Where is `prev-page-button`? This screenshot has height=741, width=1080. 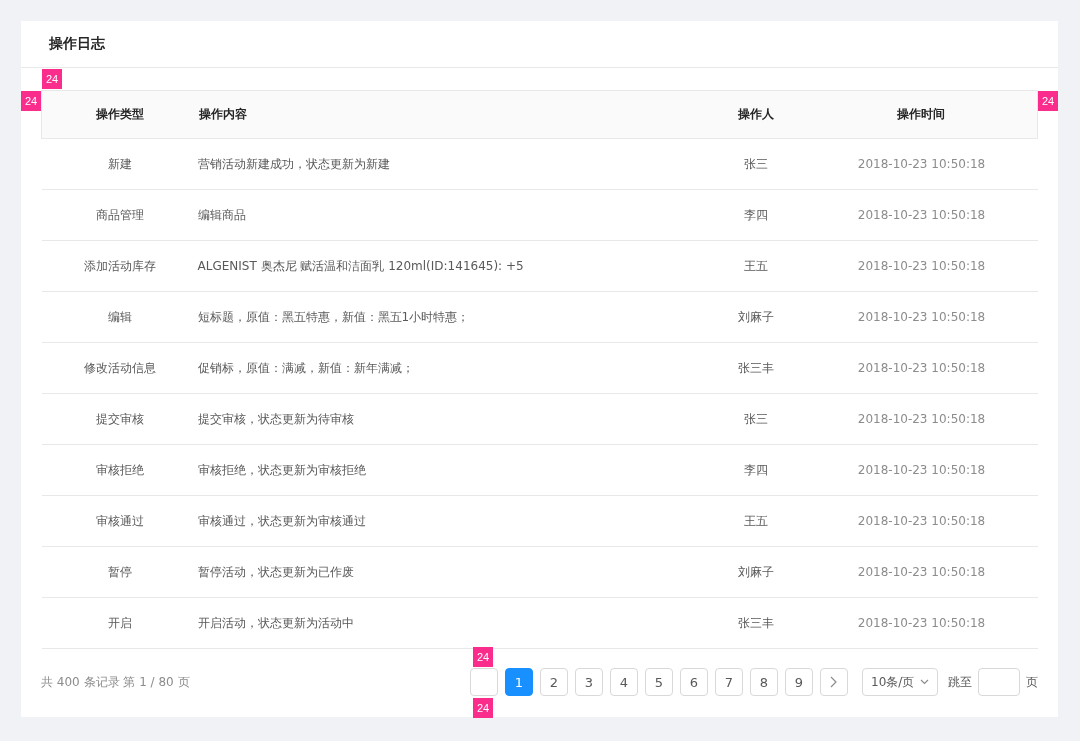 prev-page-button is located at coordinates (484, 682).